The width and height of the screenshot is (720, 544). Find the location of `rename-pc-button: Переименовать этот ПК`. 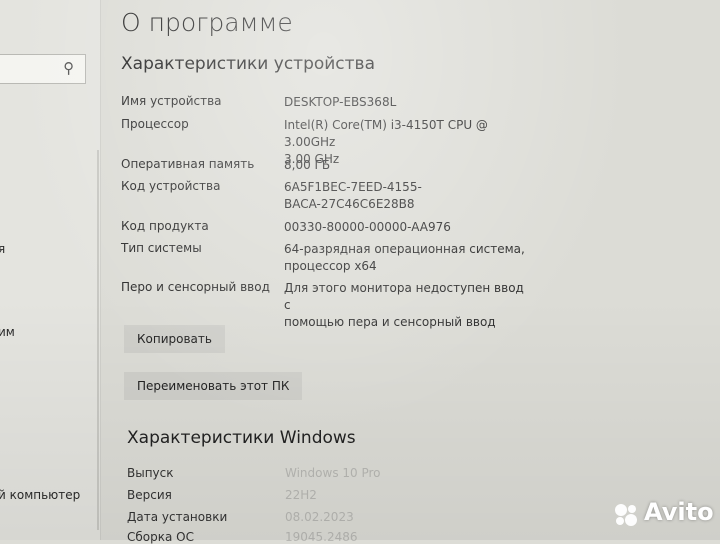

rename-pc-button: Переименовать этот ПК is located at coordinates (213, 386).